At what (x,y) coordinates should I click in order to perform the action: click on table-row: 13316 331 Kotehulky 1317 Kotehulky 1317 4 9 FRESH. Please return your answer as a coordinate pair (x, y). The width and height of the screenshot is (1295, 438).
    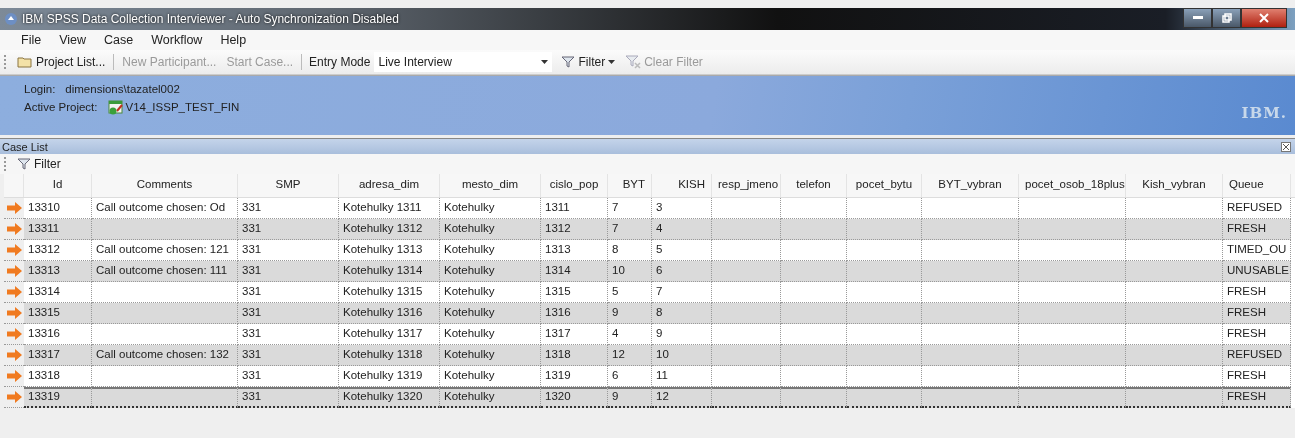
    Looking at the image, I should click on (649, 334).